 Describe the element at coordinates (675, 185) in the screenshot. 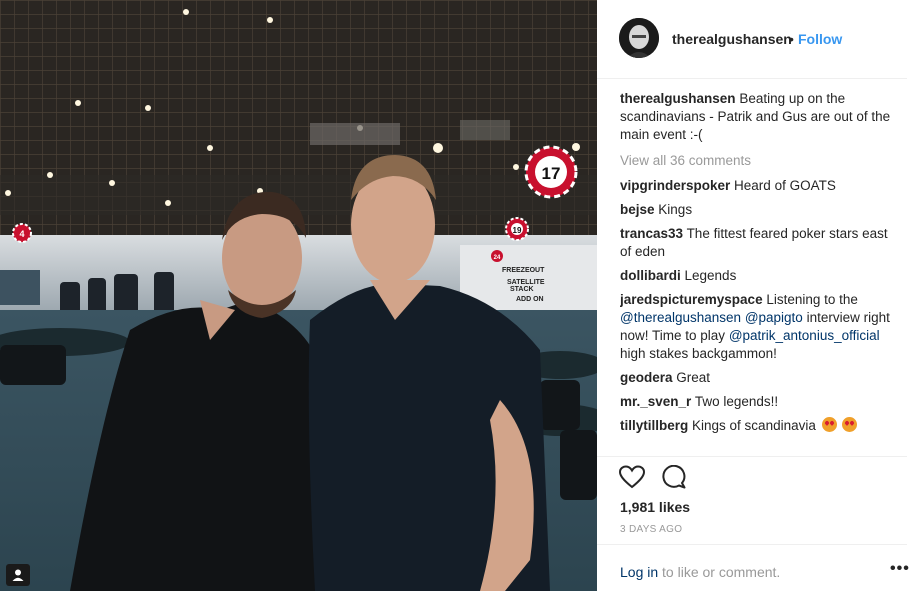

I see `comment-username: vipgrinderspoker` at that location.